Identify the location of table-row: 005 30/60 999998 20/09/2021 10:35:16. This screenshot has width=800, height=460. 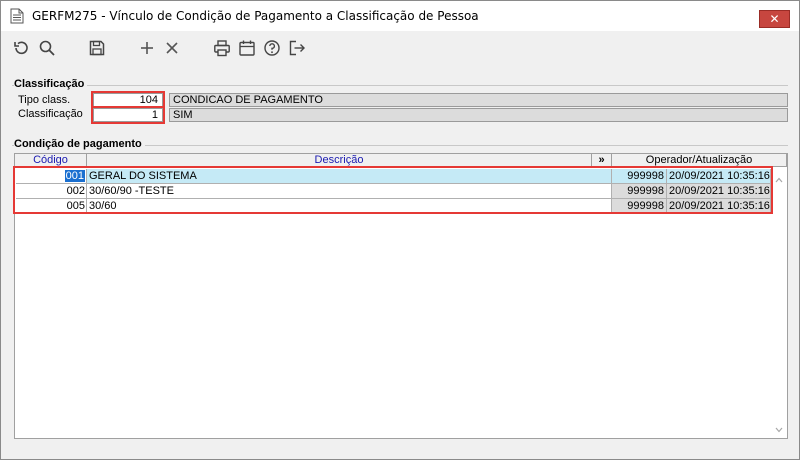
(393, 206).